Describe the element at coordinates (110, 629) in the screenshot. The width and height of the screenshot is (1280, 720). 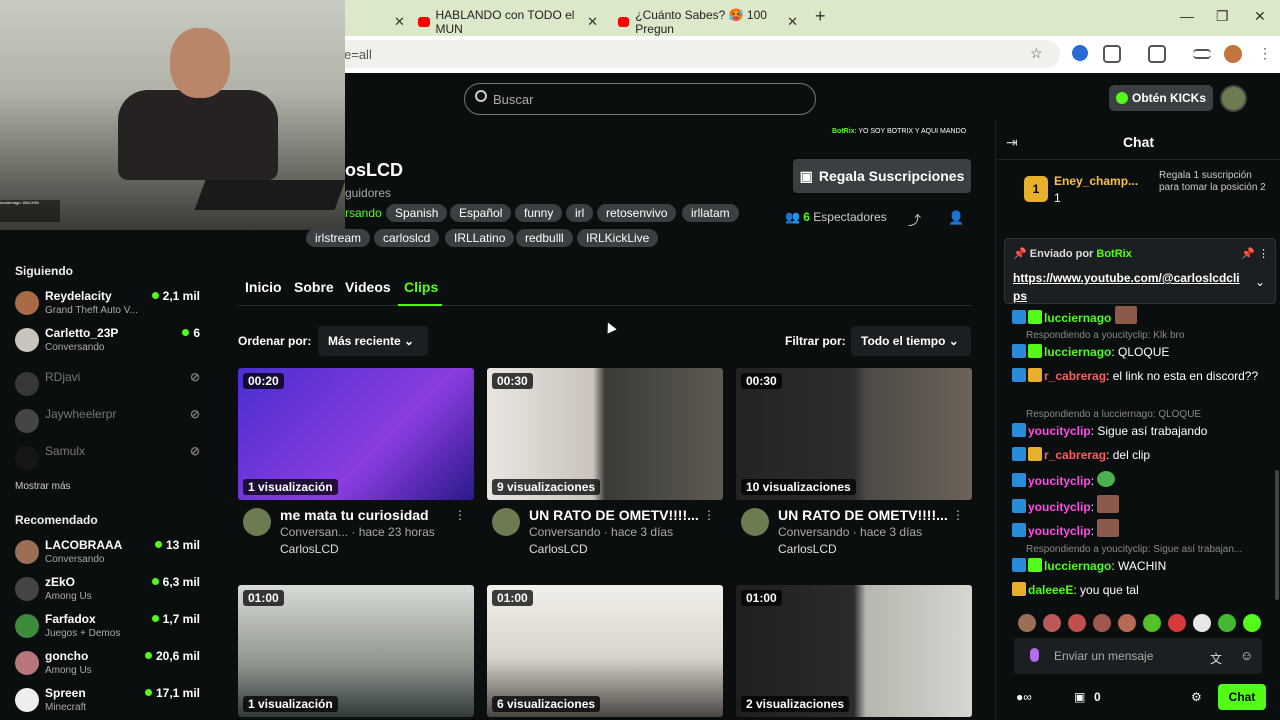
I see `sidebar-item-farfadox: Farfadox Juegos + Demos 1,7 mil` at that location.